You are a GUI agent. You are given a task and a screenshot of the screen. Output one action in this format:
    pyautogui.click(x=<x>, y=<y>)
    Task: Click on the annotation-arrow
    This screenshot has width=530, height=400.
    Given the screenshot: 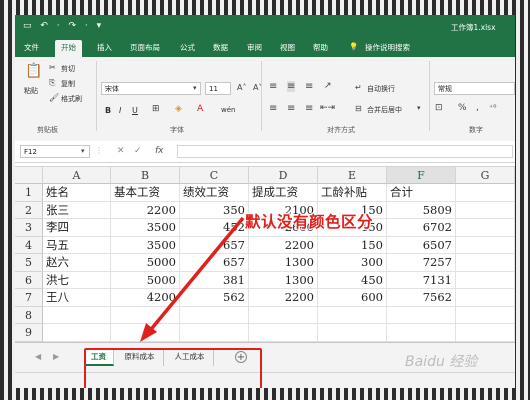 What is the action you would take?
    pyautogui.click(x=192, y=279)
    